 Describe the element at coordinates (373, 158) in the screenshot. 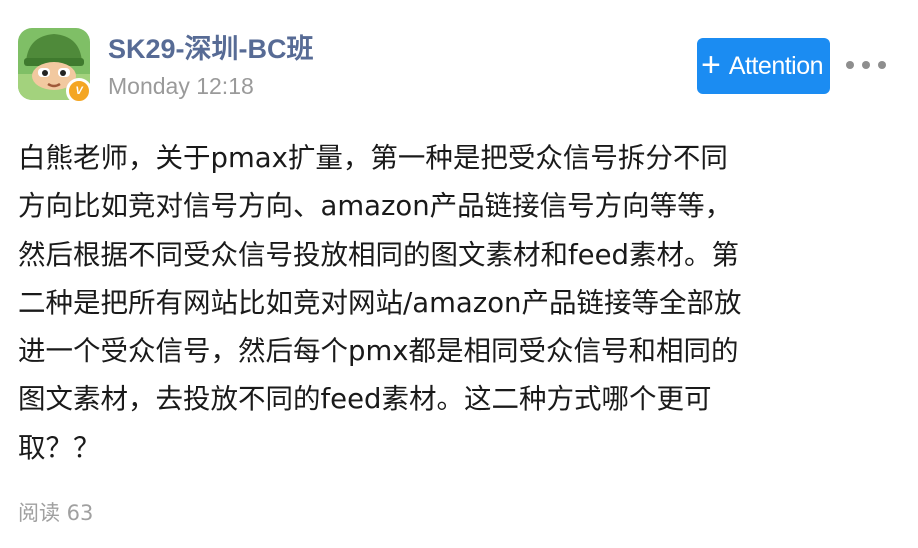

I see `post-body-line: 白熊老师，关于pmax扩量，第一种是把受众信号拆分不同` at that location.